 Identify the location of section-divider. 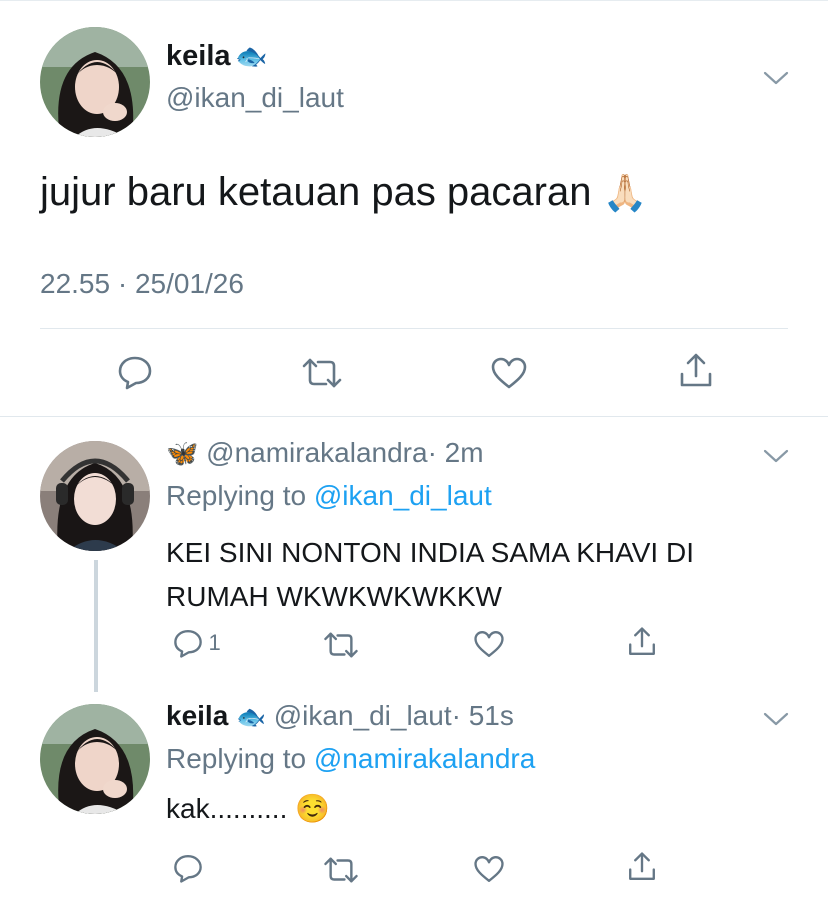
(414, 416).